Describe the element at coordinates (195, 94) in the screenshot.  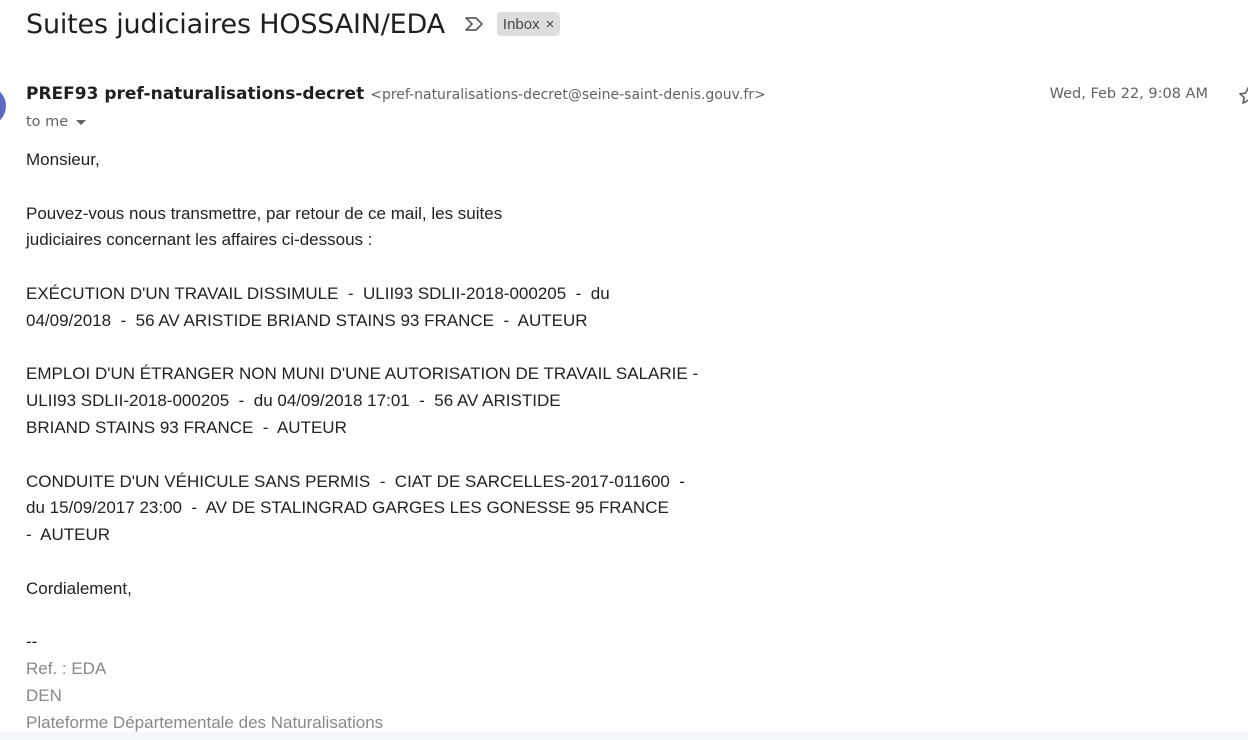
I see `sender-name: PREF93 pref-naturalisations-decret` at that location.